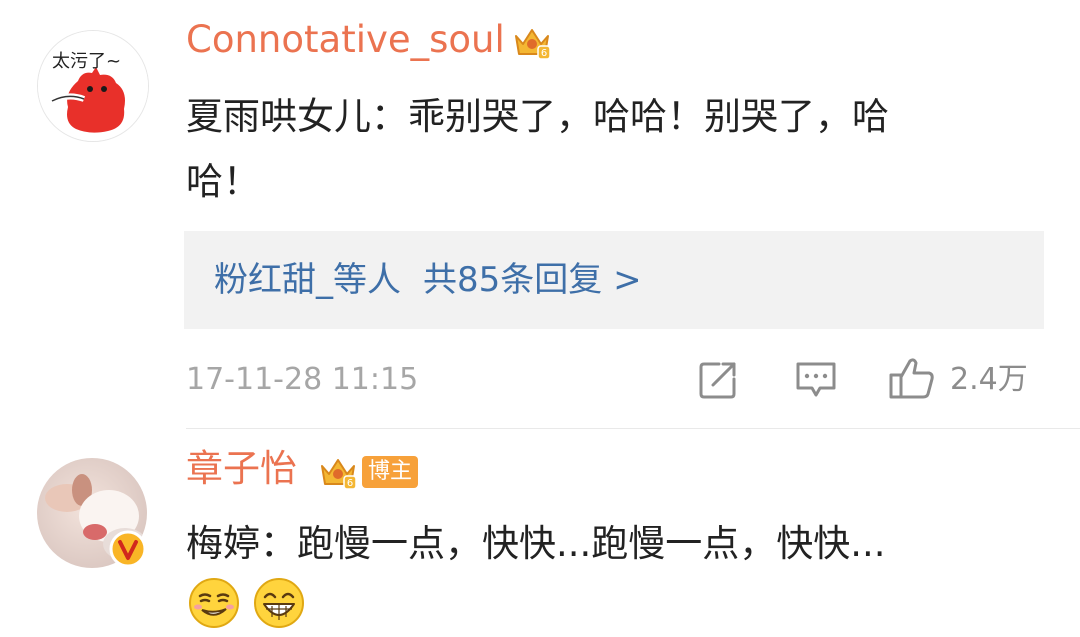 This screenshot has width=1080, height=637. I want to click on avatar: 太污了~, so click(93, 86).